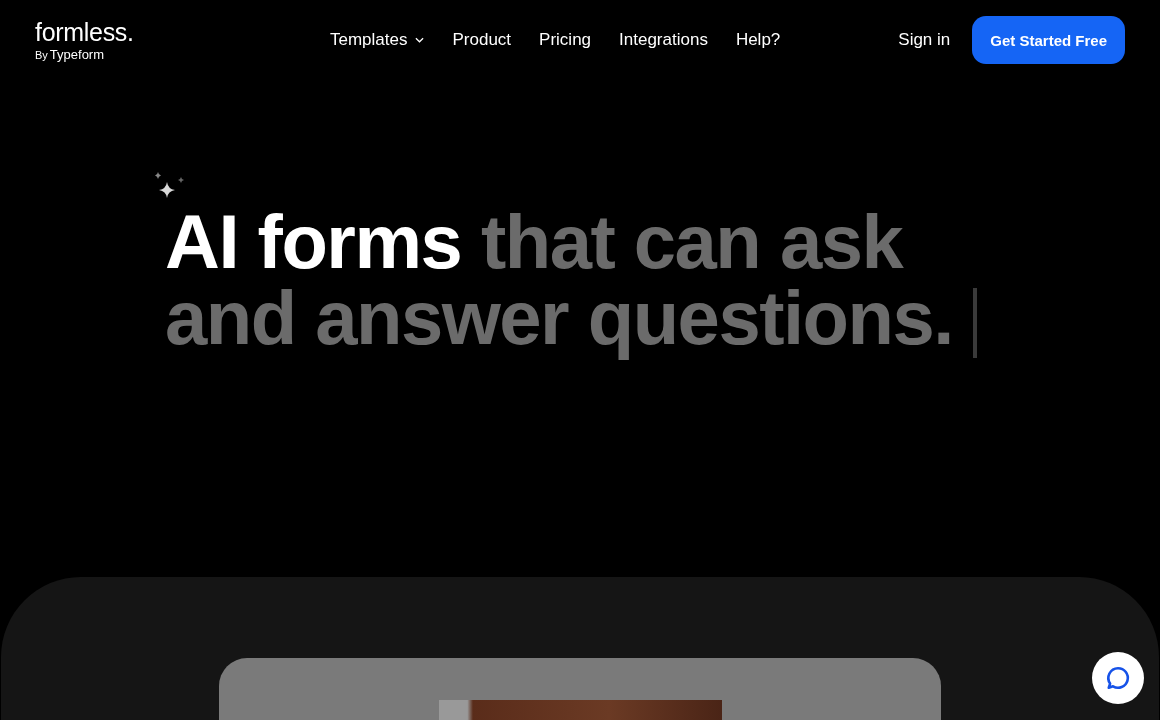 The height and width of the screenshot is (720, 1160). What do you see at coordinates (41, 54) in the screenshot?
I see `logo-by-label: By` at bounding box center [41, 54].